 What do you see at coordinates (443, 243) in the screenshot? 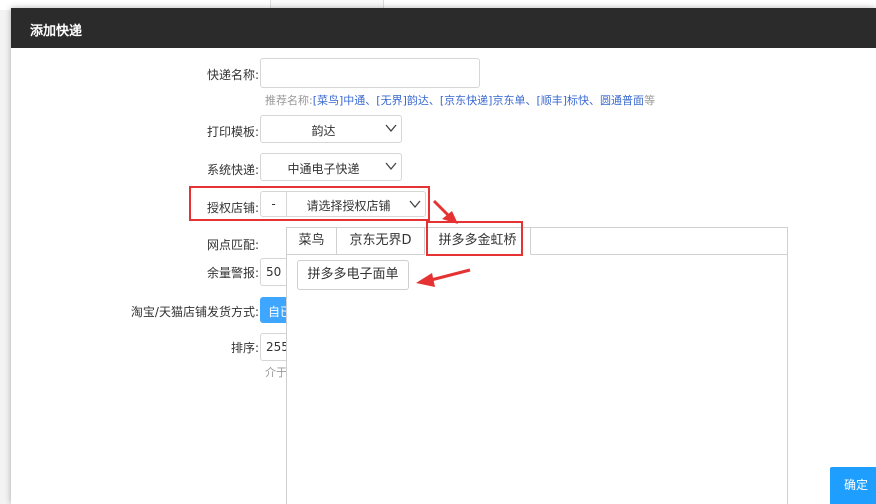
I see `annotation-arrows` at bounding box center [443, 243].